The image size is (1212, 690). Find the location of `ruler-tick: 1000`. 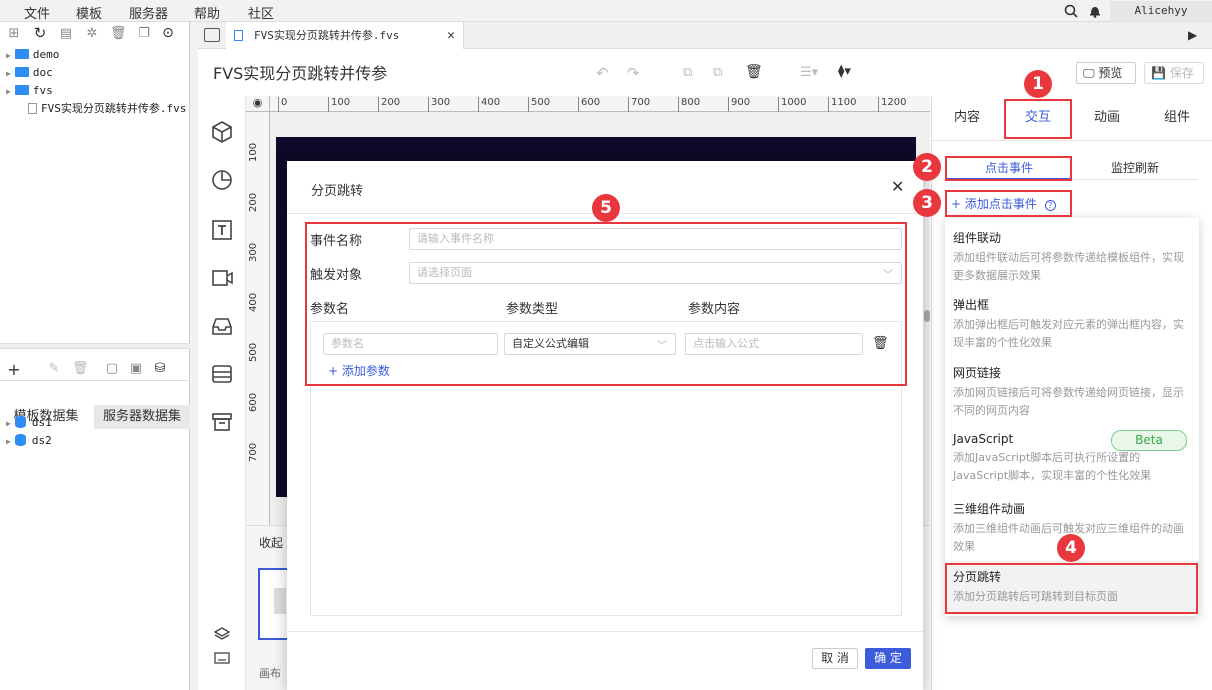

ruler-tick: 1000 is located at coordinates (792, 104).